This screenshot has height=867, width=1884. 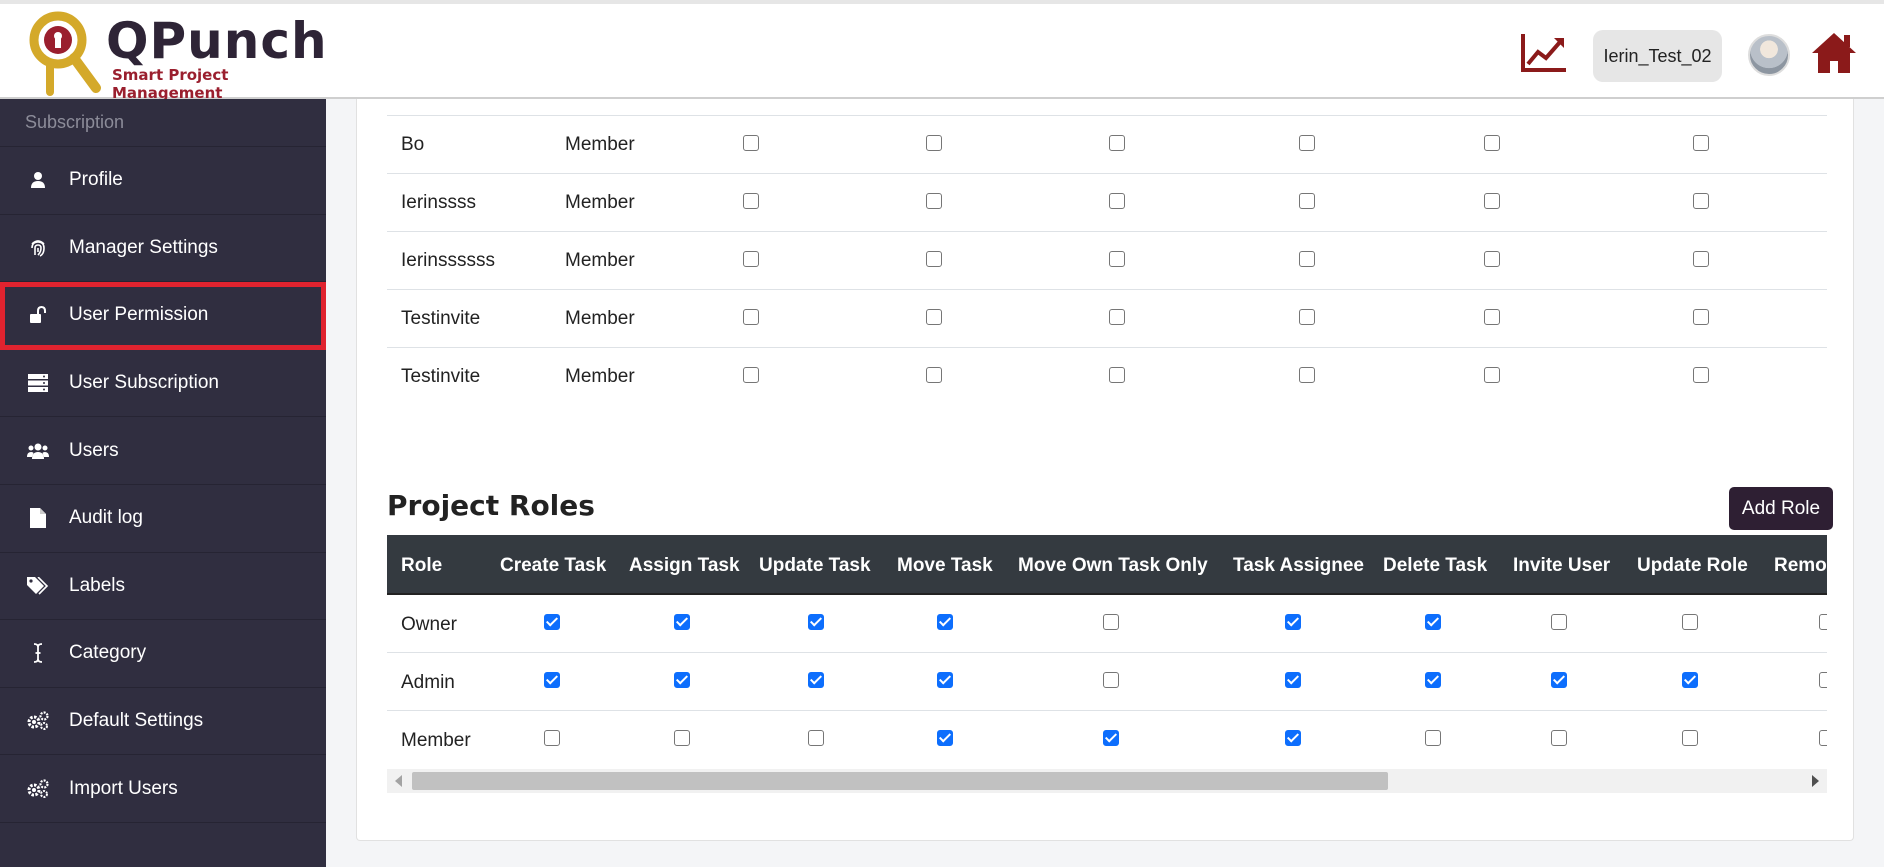 I want to click on scroll-right-arrow-icon, so click(x=1815, y=781).